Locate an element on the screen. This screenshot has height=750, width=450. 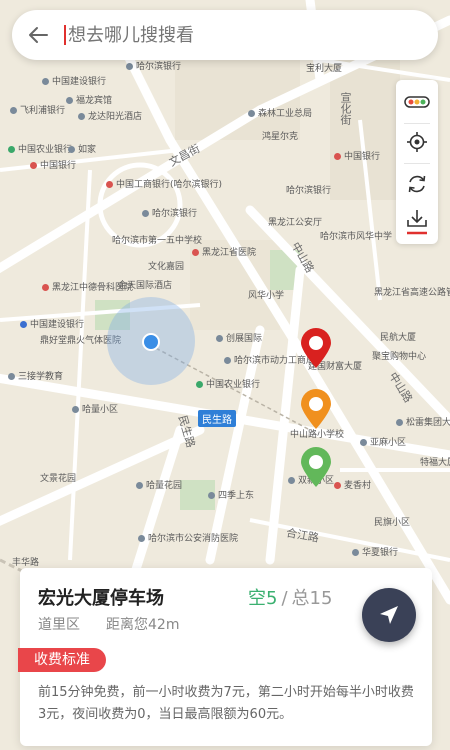
navigate-button is located at coordinates (389, 615).